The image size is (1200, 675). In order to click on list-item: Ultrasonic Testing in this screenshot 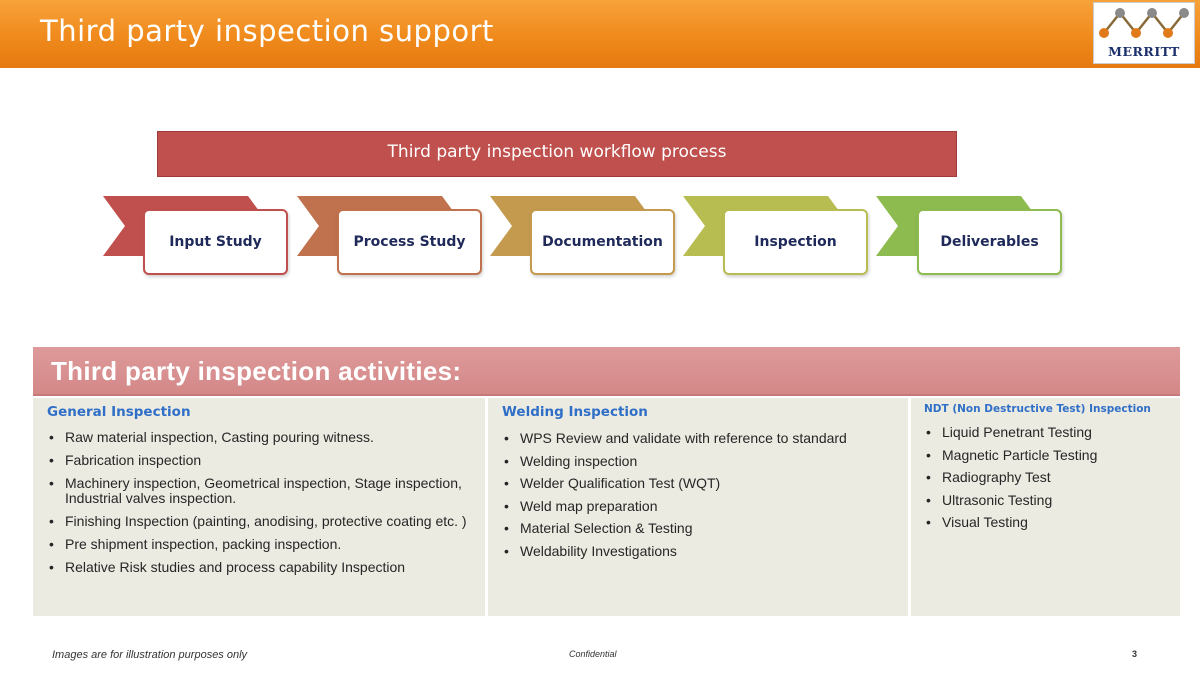, I will do `click(1046, 500)`.